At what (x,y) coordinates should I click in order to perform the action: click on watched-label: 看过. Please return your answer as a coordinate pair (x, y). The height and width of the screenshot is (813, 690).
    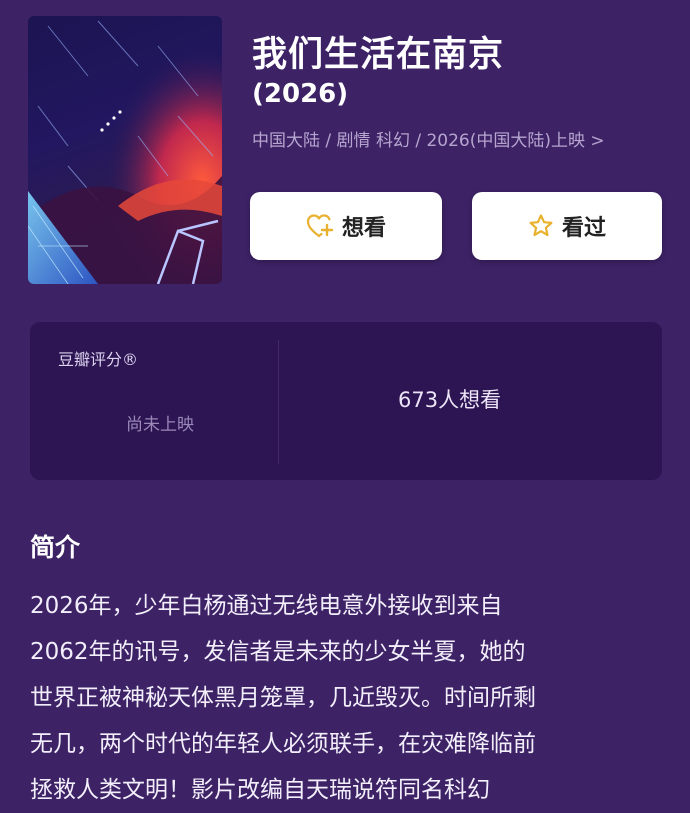
    Looking at the image, I should click on (583, 228).